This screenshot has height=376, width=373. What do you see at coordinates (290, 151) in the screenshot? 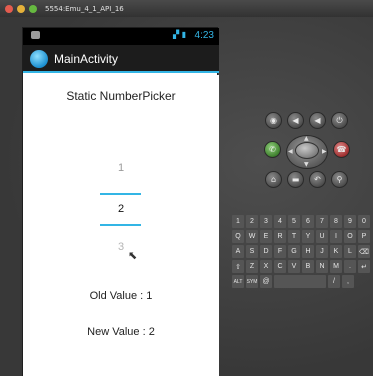
I see `dpad-left-icon: ◀` at bounding box center [290, 151].